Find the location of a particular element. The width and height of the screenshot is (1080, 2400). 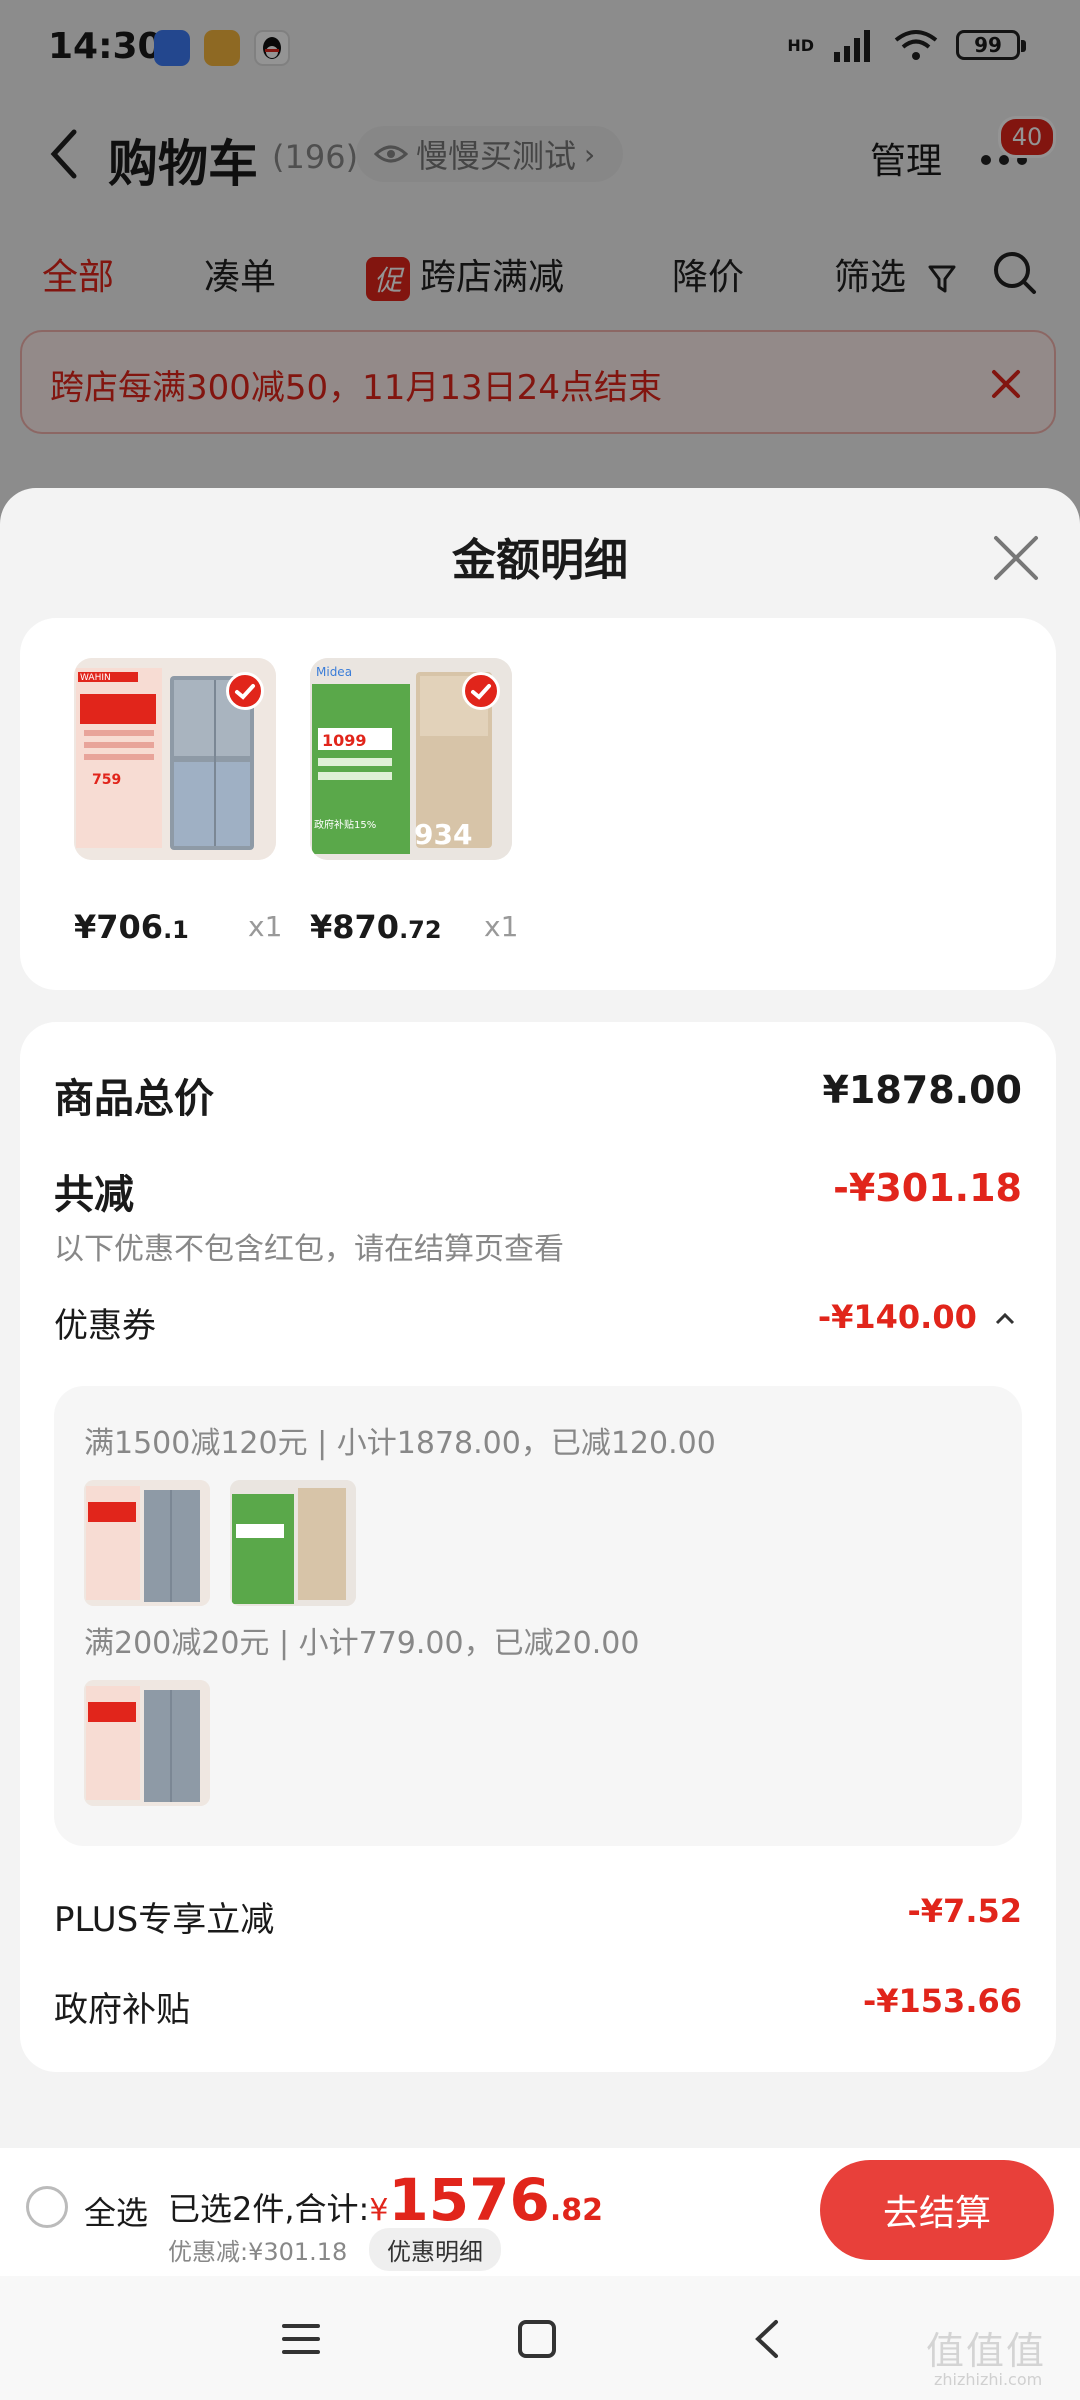

system-navigation-bar is located at coordinates (540, 2338).